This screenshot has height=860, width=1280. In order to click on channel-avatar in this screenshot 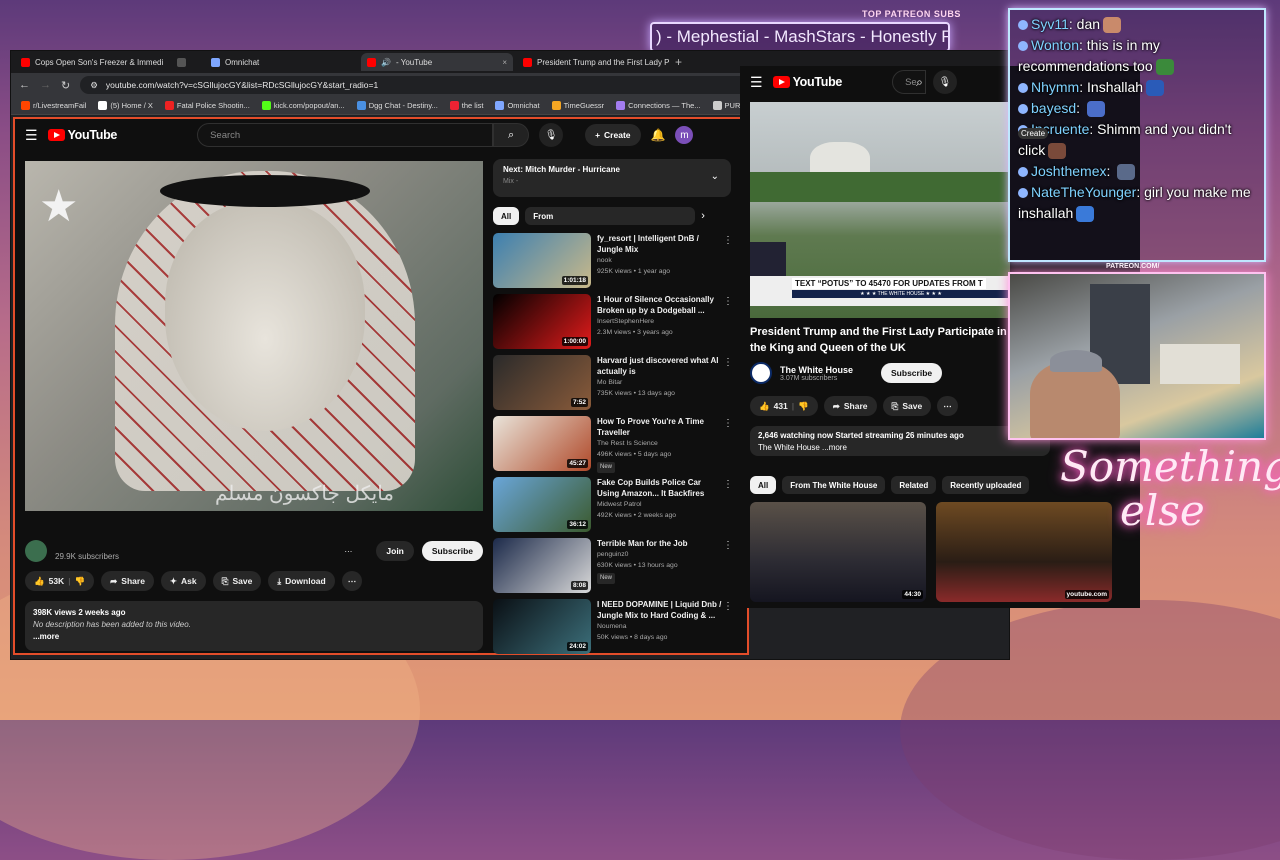, I will do `click(36, 551)`.